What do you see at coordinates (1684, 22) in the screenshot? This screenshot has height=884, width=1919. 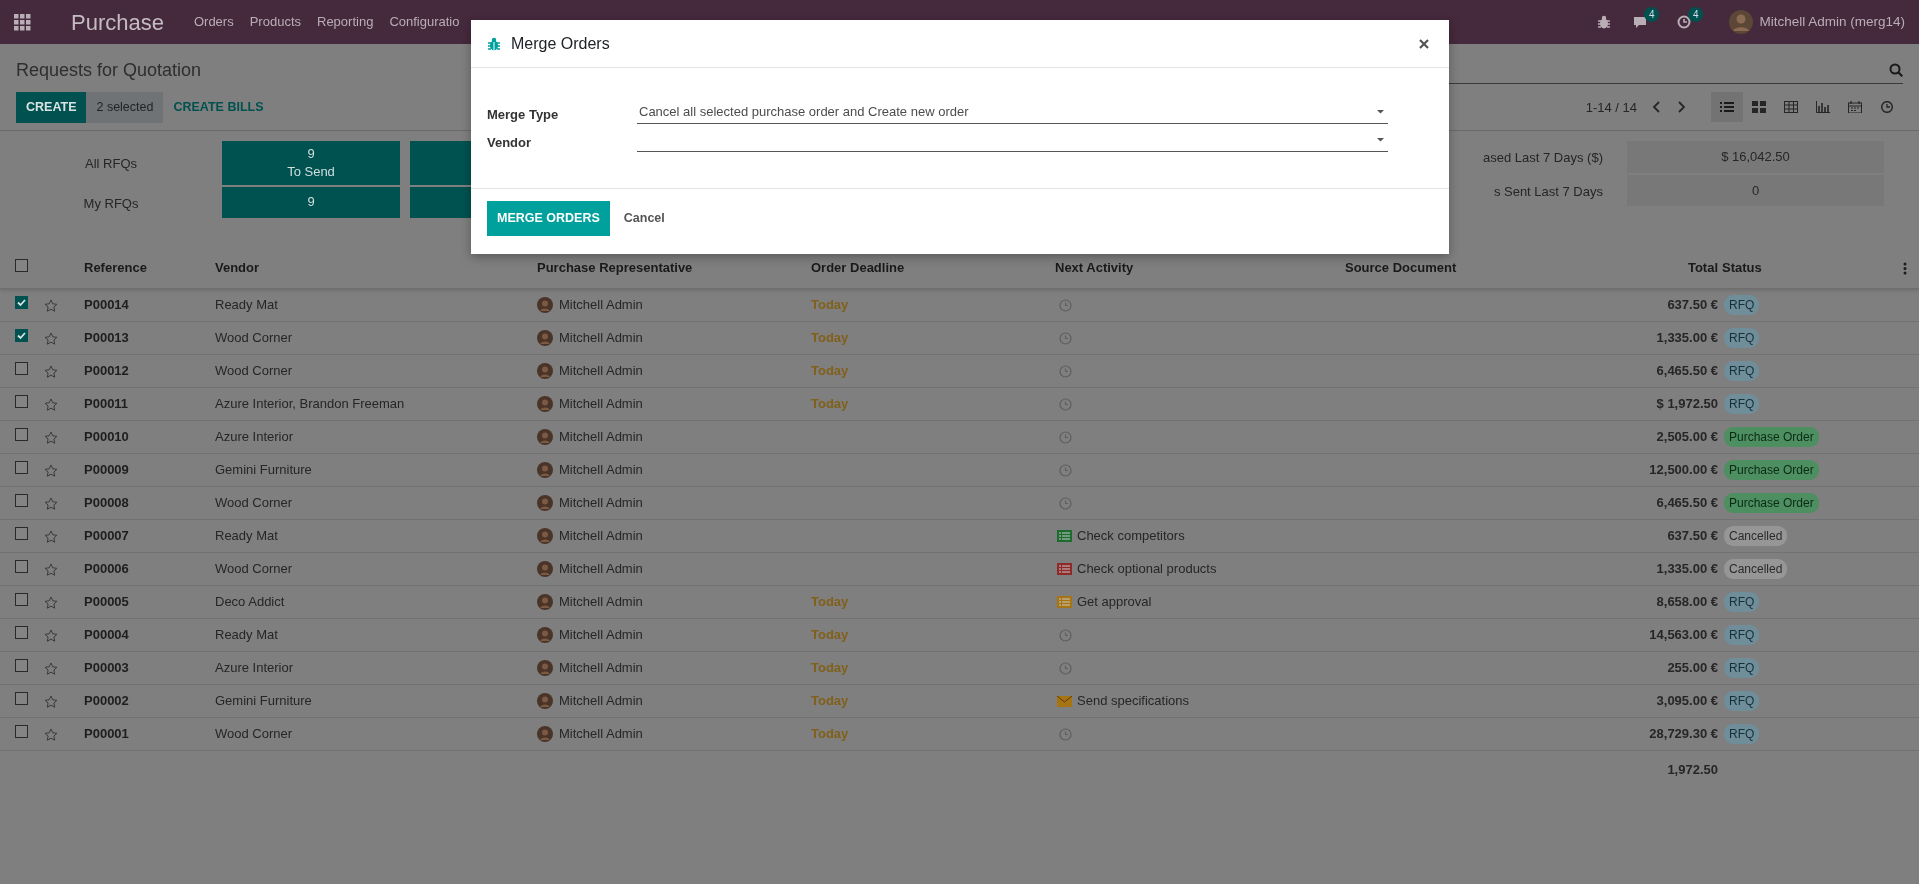 I see `clock-icon` at bounding box center [1684, 22].